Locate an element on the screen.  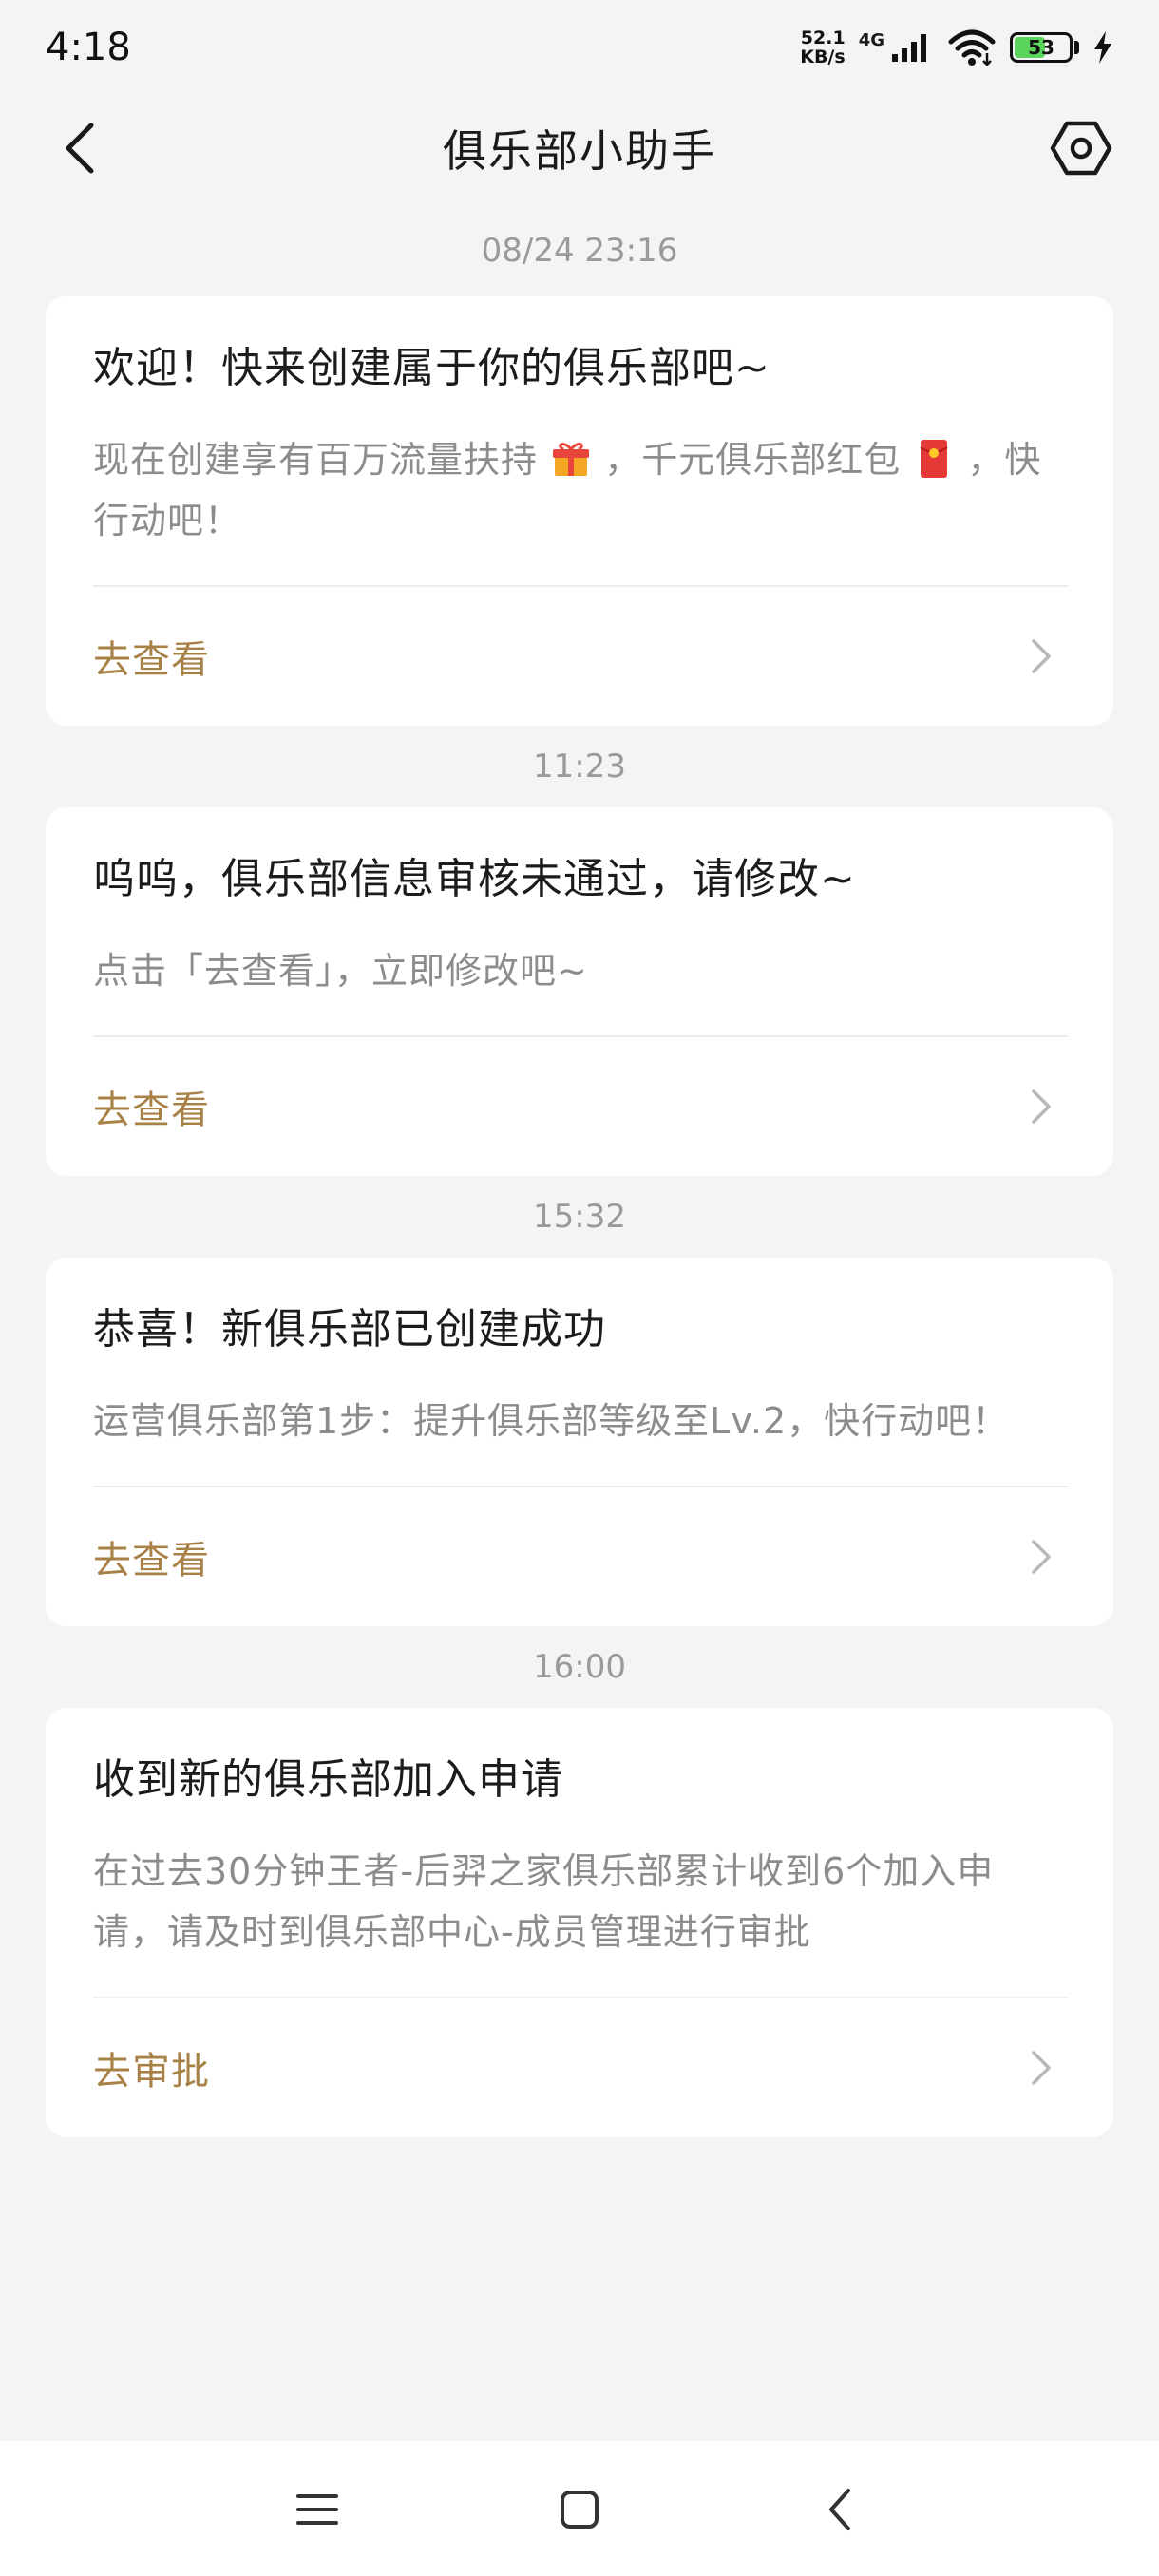
nav-back-icon is located at coordinates (839, 2509).